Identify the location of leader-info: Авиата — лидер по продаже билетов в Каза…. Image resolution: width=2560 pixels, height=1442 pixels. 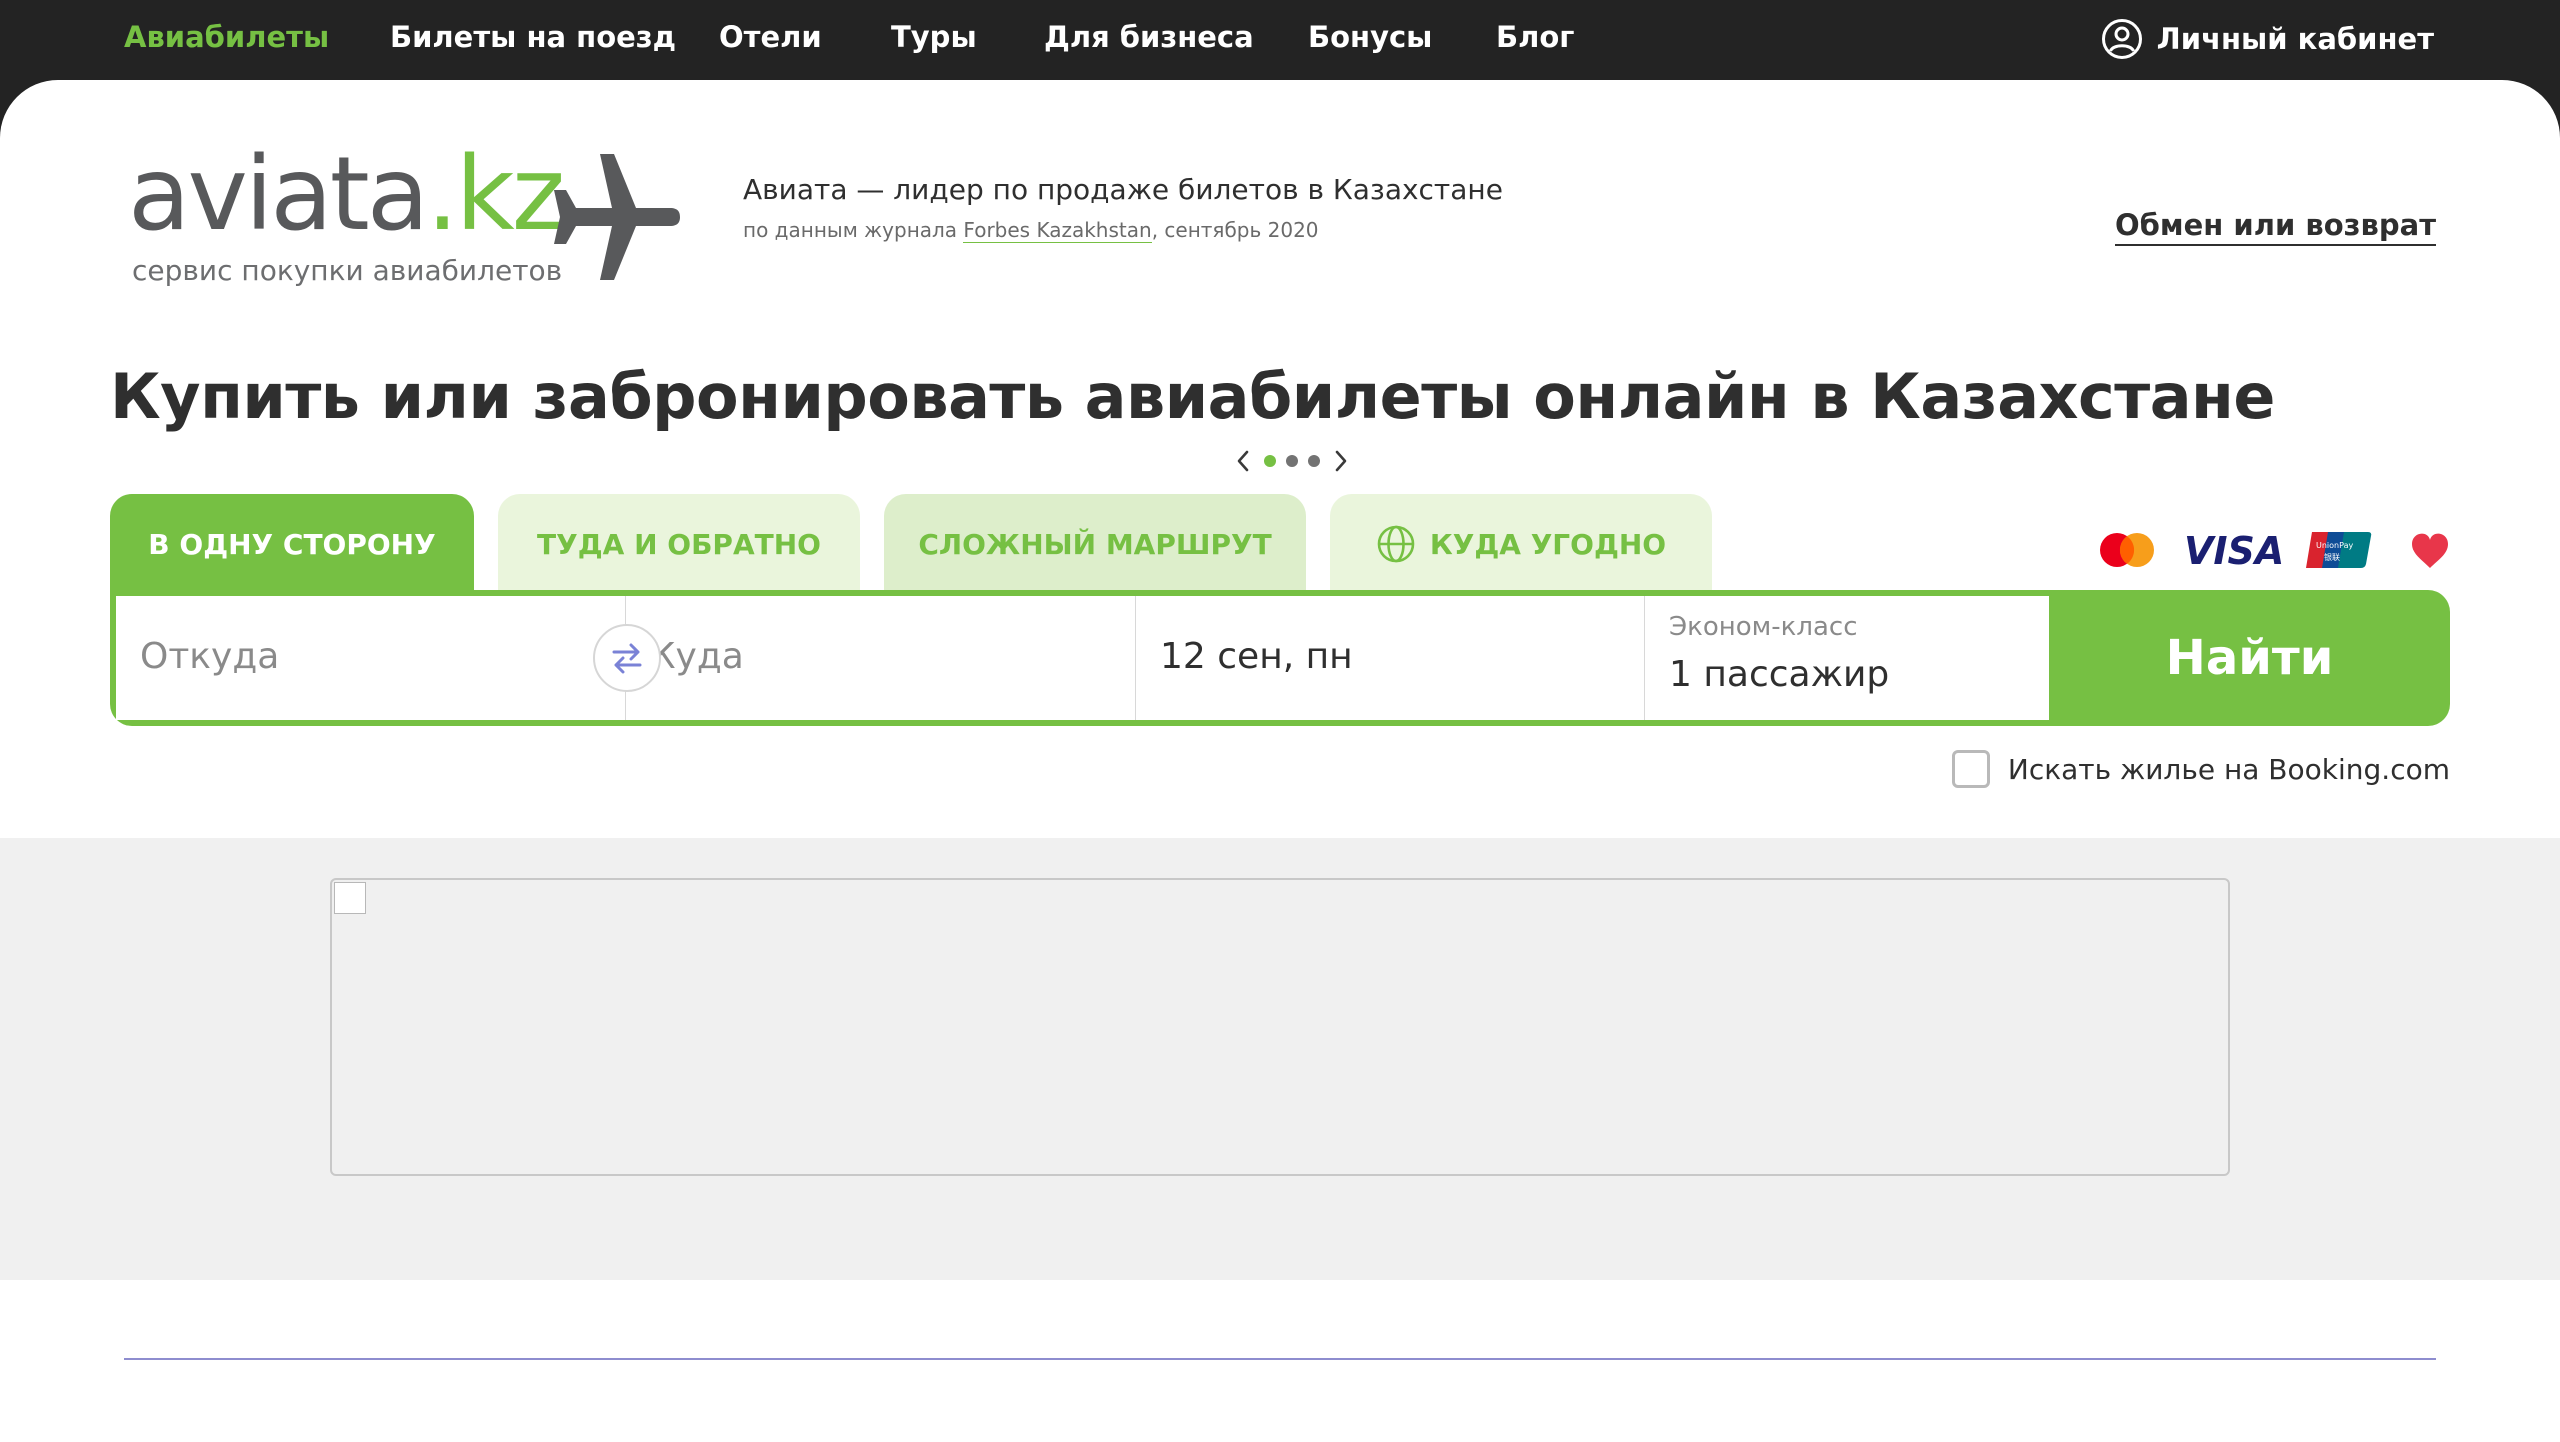
(1123, 208).